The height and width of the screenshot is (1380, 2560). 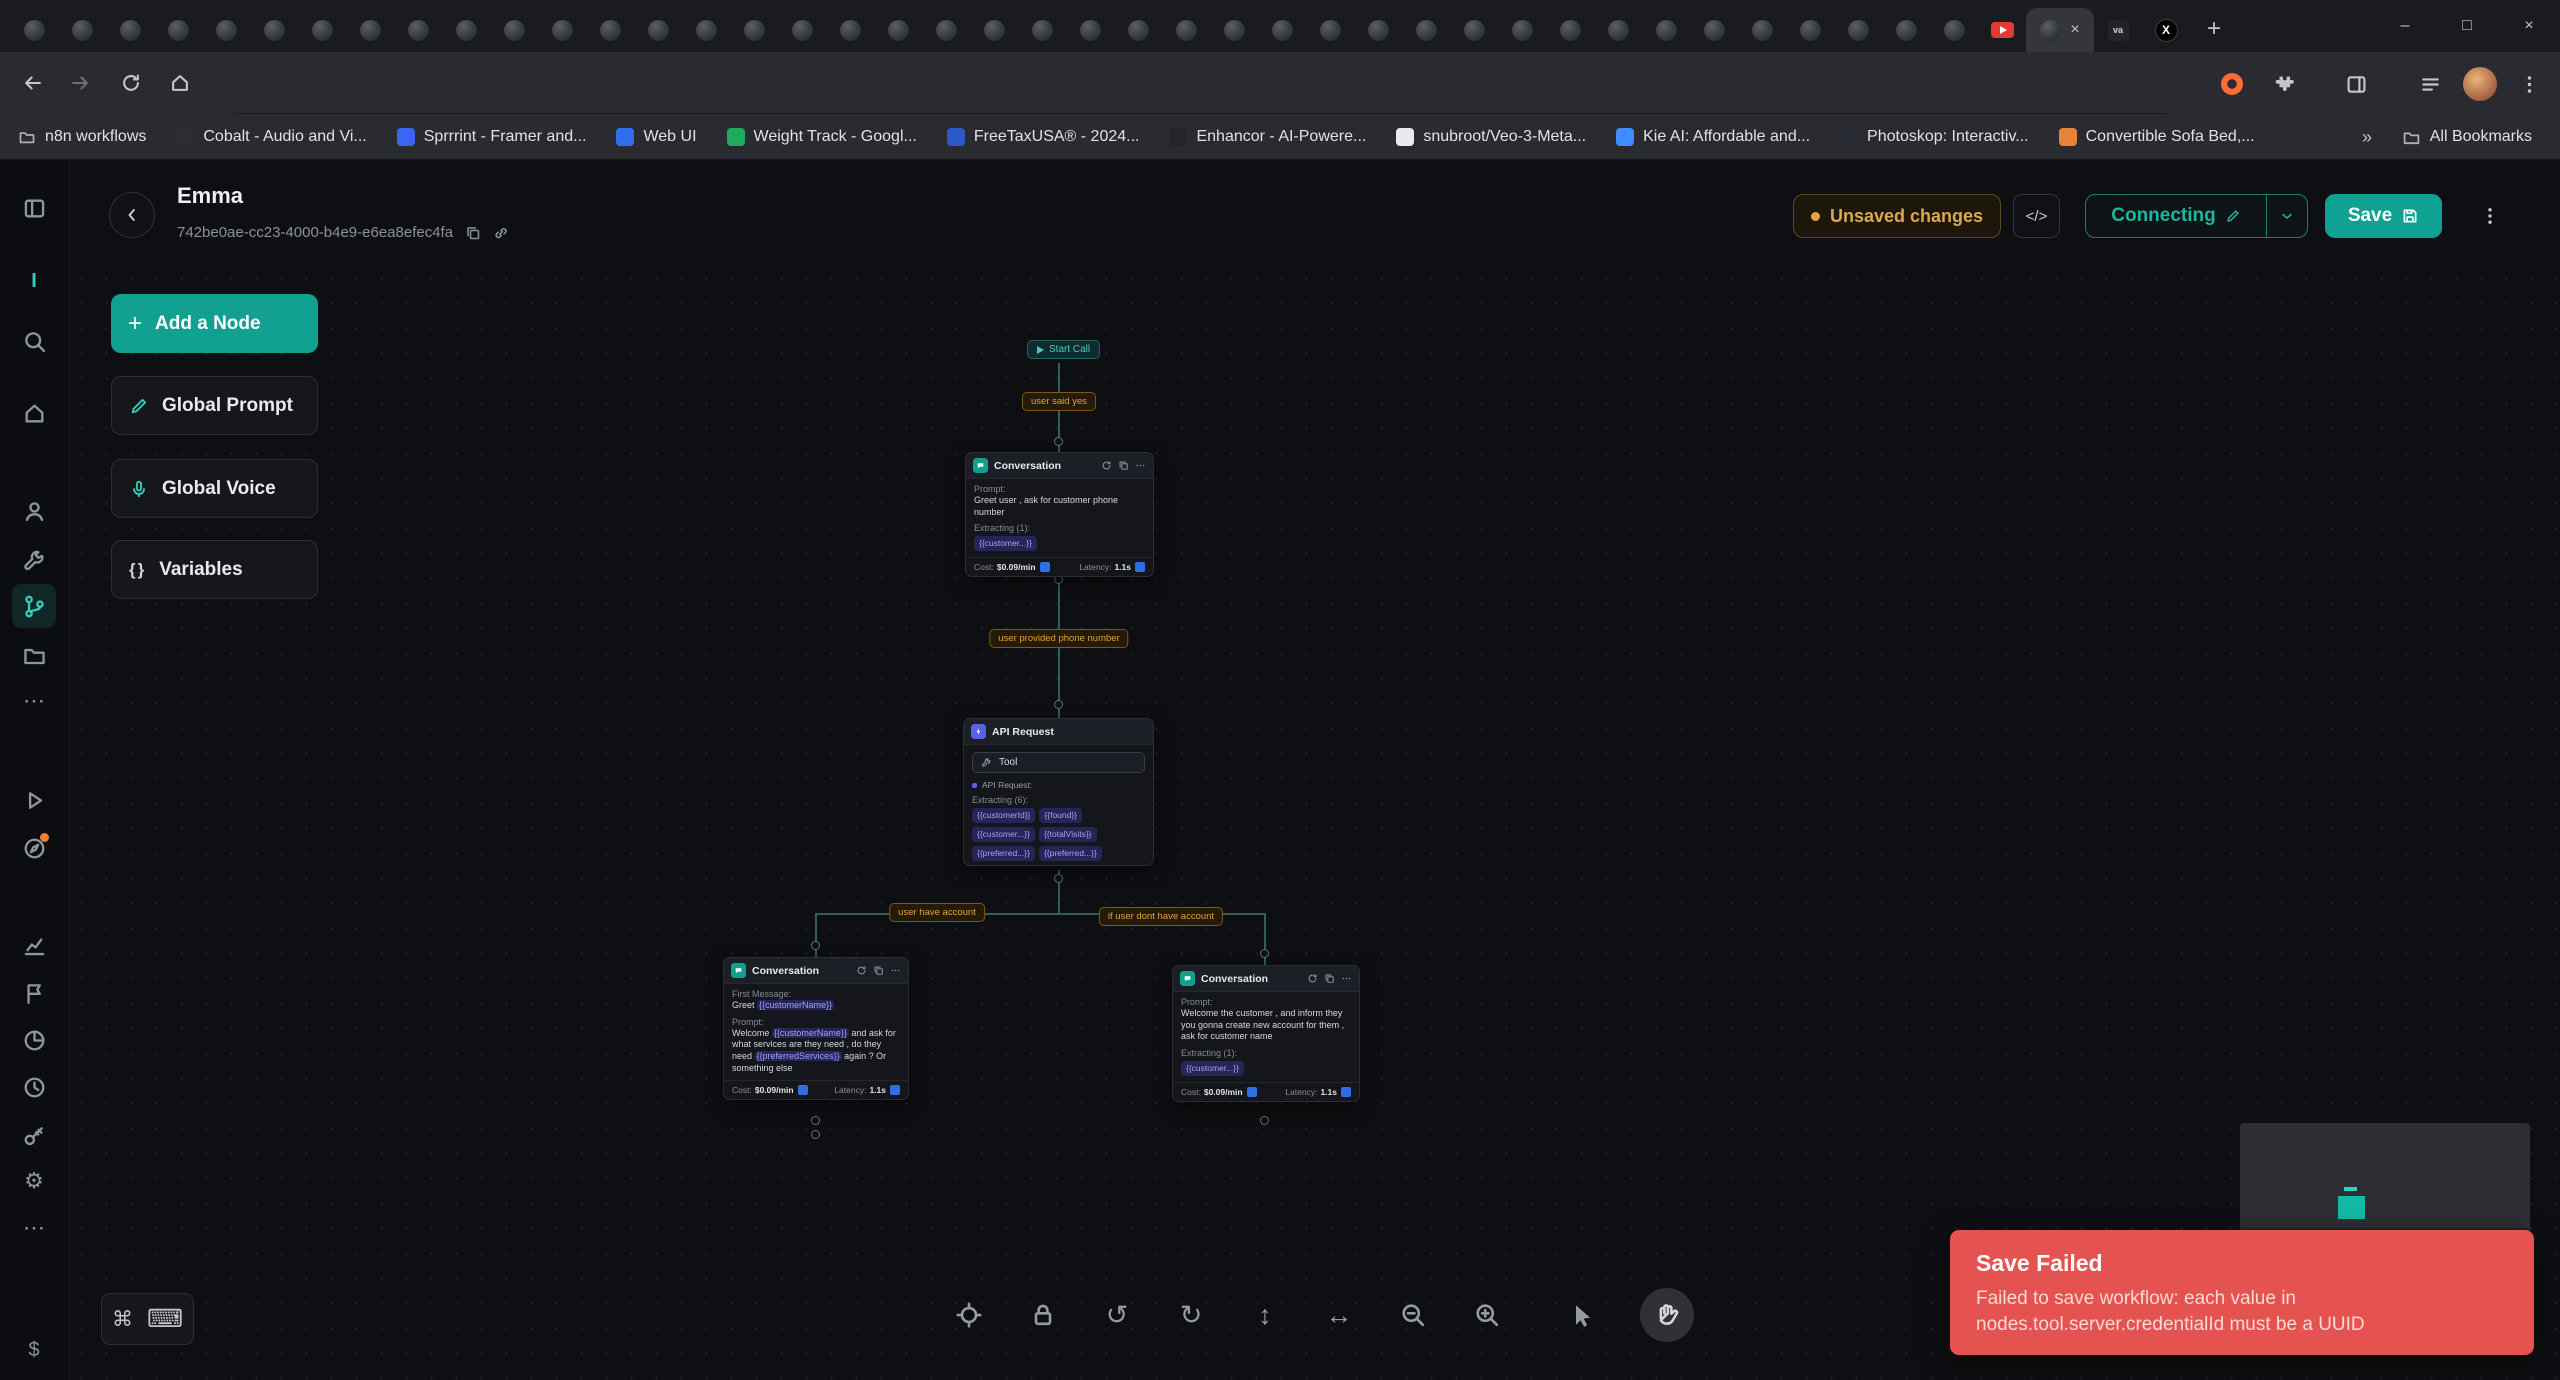 I want to click on global-prompt-button: Global Prompt, so click(x=214, y=405).